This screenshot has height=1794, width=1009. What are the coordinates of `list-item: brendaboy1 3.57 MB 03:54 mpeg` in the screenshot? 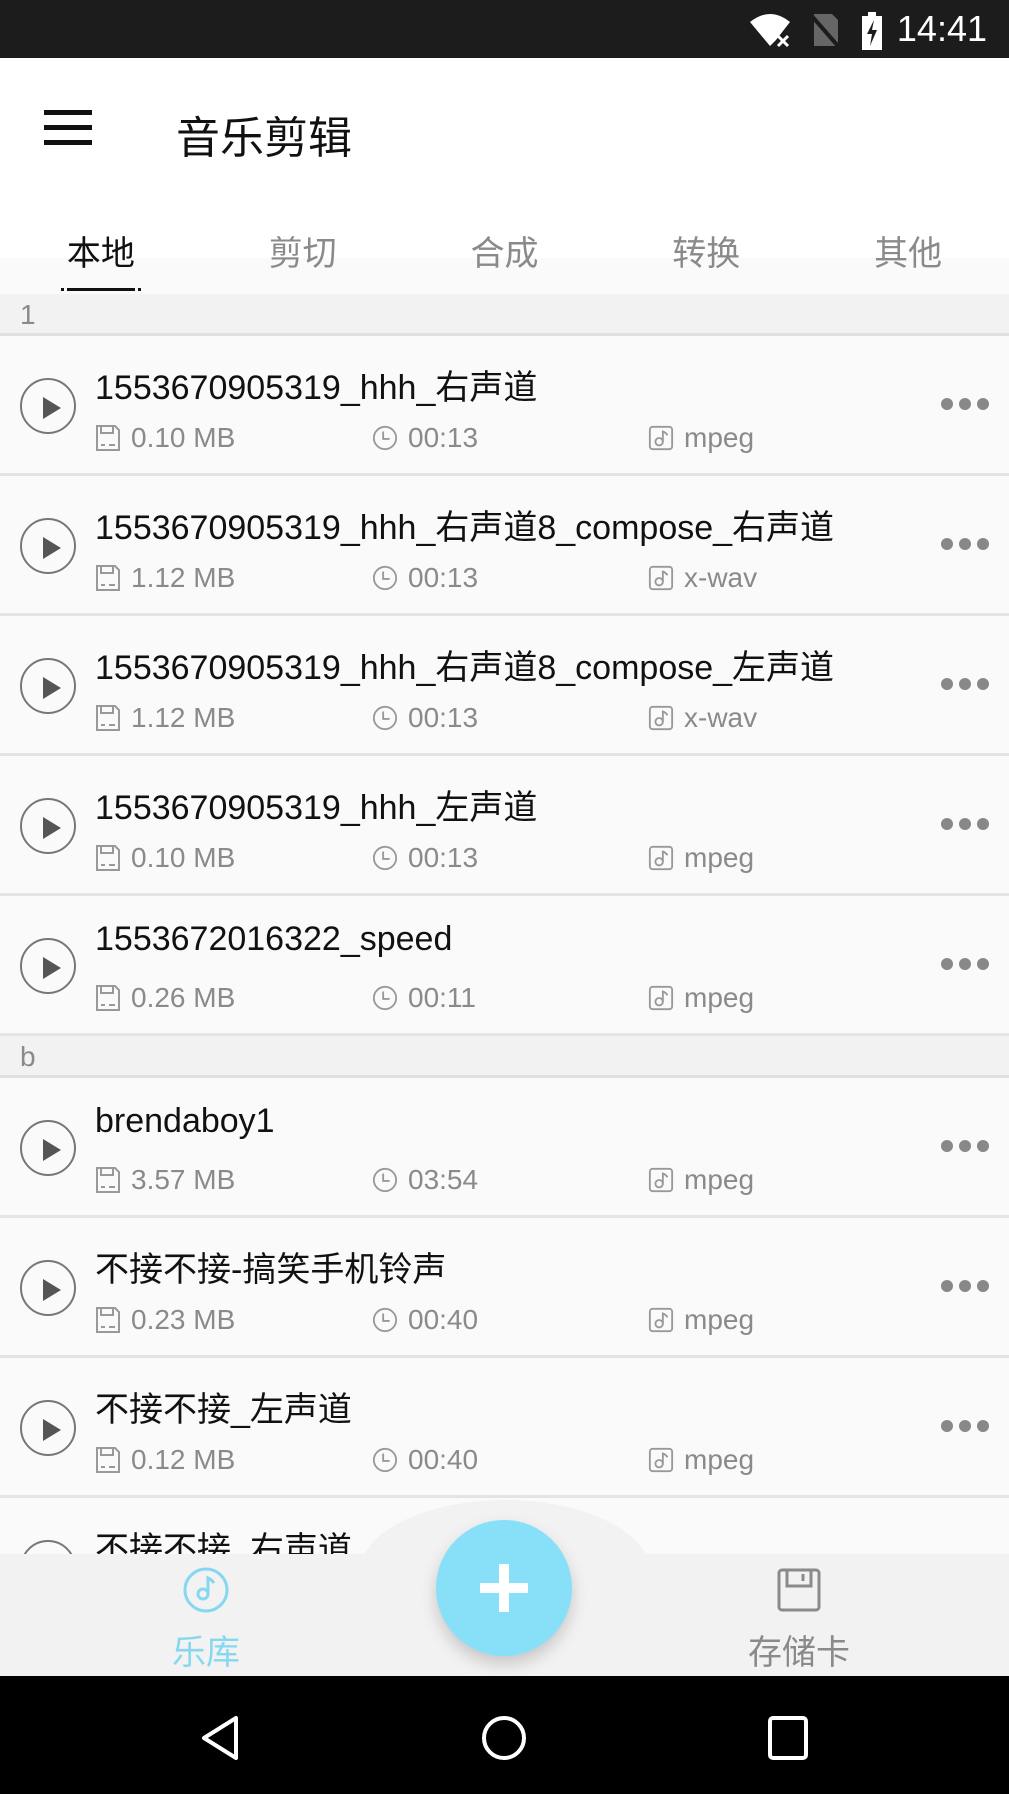 It's located at (504, 1148).